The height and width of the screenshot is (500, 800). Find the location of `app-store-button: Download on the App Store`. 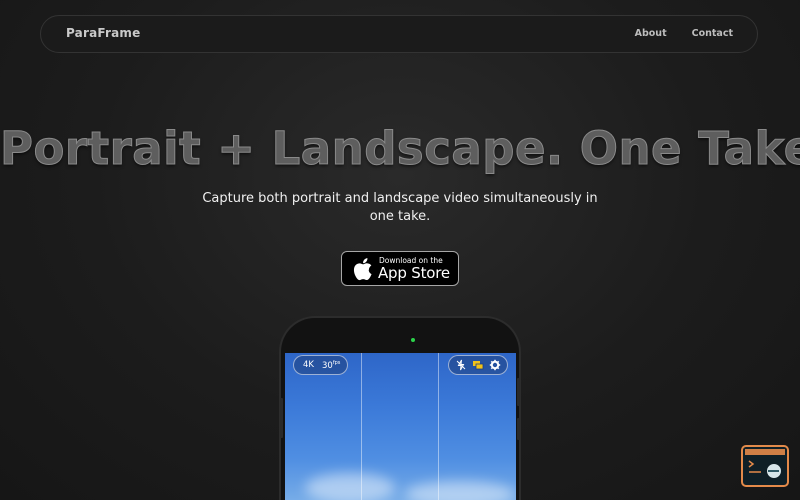

app-store-button: Download on the App Store is located at coordinates (400, 268).